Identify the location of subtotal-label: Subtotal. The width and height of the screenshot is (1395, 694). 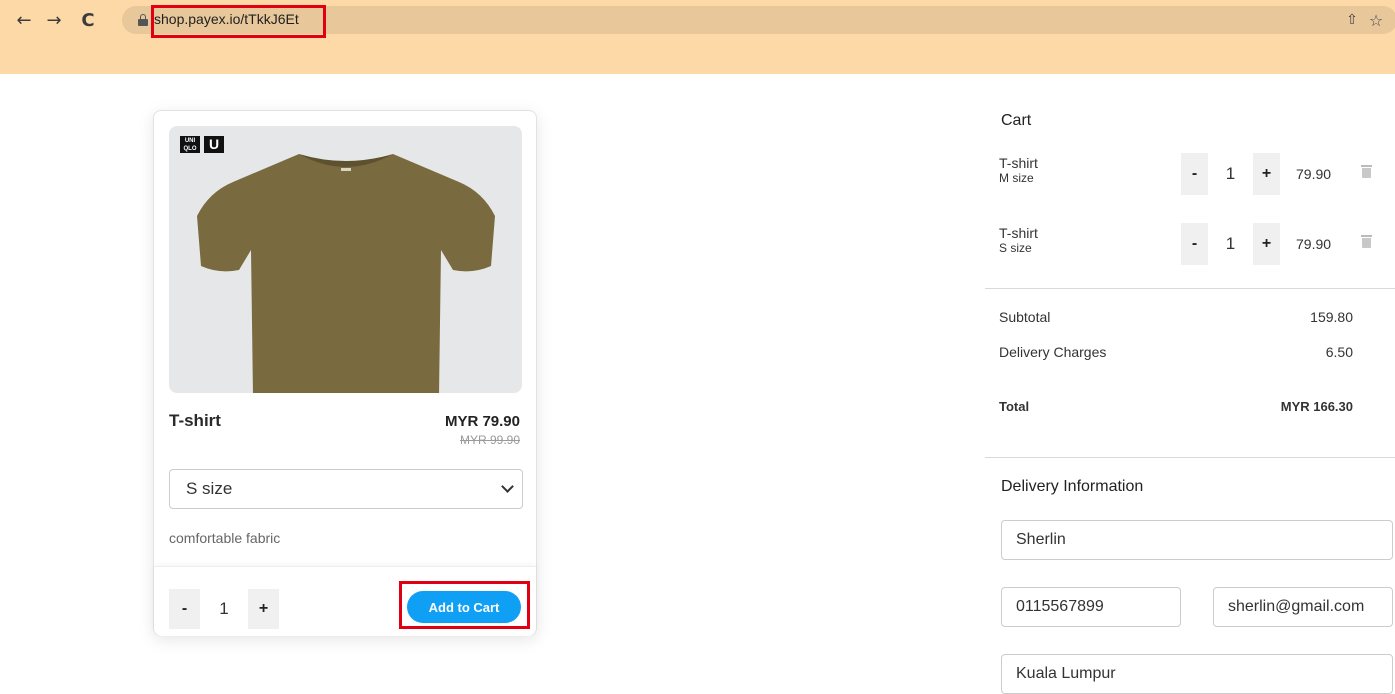
(1025, 317).